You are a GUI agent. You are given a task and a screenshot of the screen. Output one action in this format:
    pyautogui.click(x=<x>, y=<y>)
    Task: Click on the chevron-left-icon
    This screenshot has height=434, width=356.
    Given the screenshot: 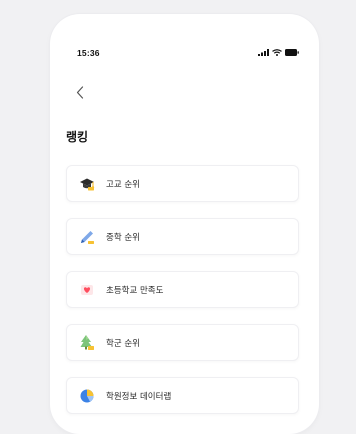 What is the action you would take?
    pyautogui.click(x=80, y=93)
    